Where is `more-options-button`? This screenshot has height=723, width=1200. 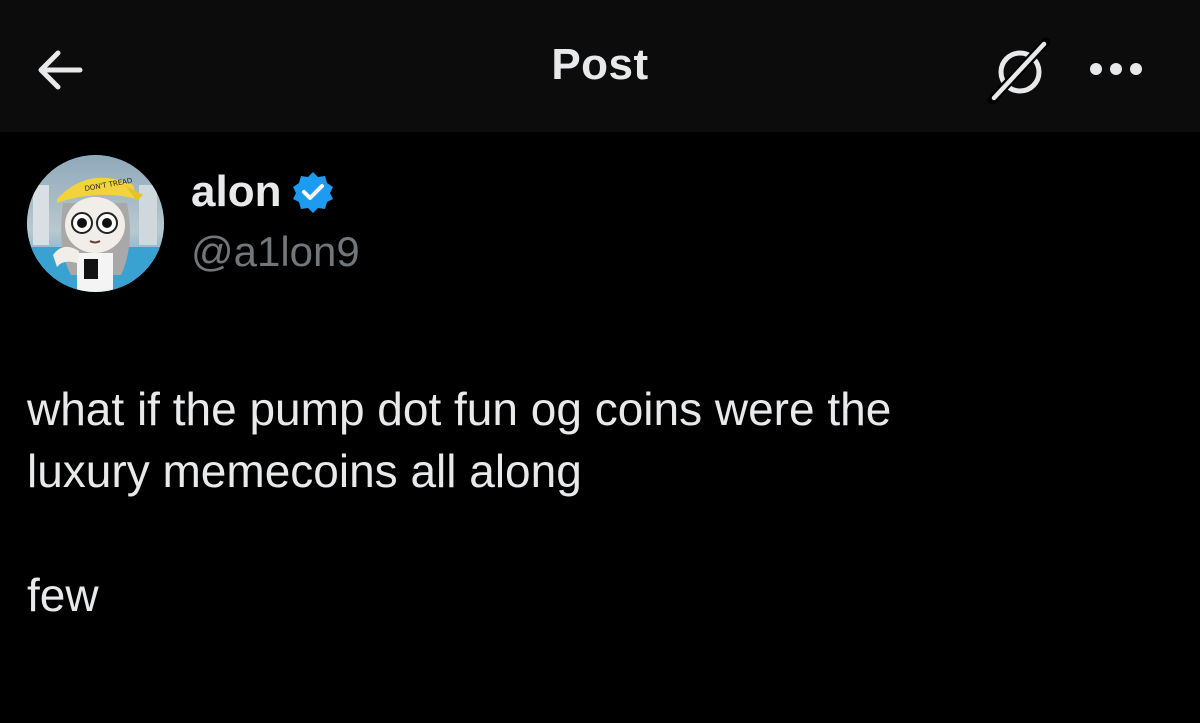 more-options-button is located at coordinates (1116, 69).